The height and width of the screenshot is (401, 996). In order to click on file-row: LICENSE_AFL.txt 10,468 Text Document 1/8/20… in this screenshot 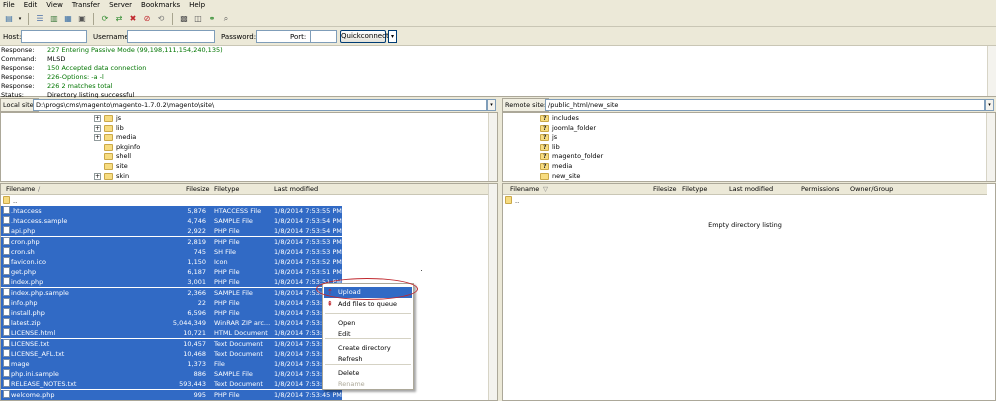, I will do `click(171, 353)`.